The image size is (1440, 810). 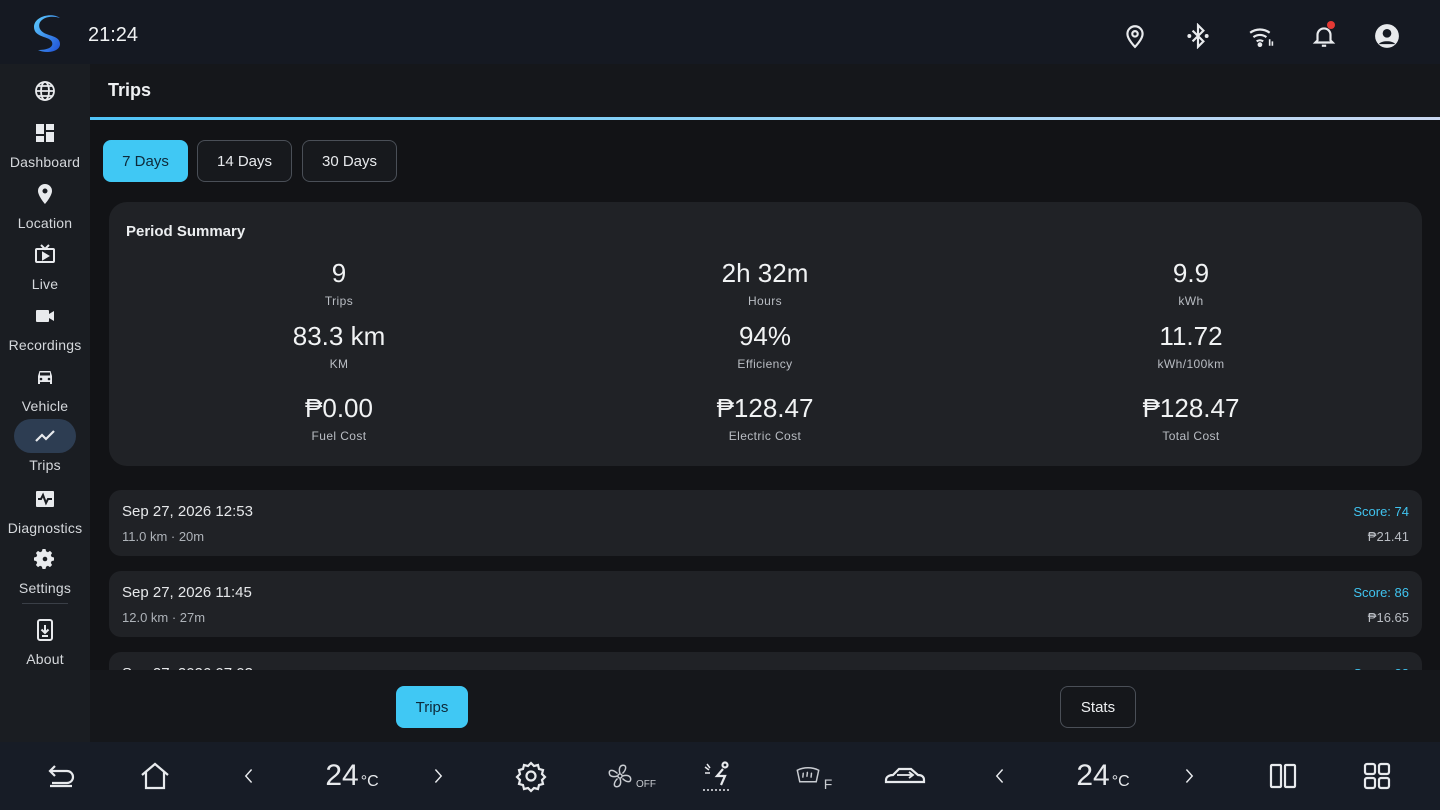 What do you see at coordinates (1191, 283) in the screenshot?
I see `metric-kwh: 9.9 kWh` at bounding box center [1191, 283].